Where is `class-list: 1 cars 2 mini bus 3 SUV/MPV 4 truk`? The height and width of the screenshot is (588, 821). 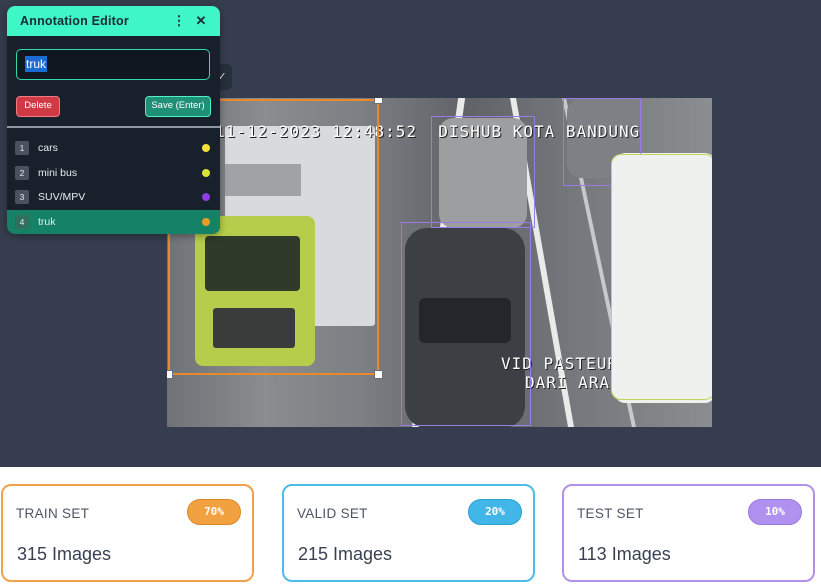 class-list: 1 cars 2 mini bus 3 SUV/MPV 4 truk is located at coordinates (113, 185).